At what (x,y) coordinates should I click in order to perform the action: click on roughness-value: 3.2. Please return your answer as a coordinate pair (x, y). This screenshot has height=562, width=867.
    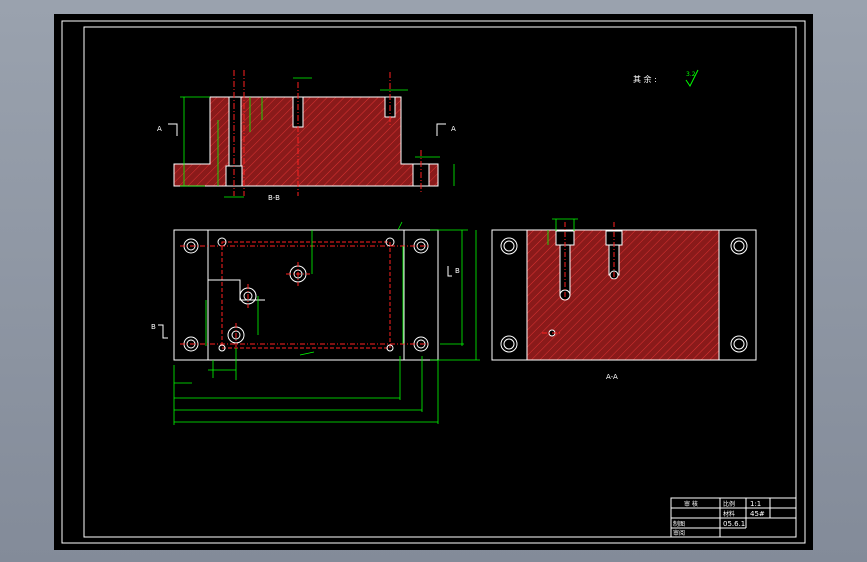
    Looking at the image, I should click on (691, 74).